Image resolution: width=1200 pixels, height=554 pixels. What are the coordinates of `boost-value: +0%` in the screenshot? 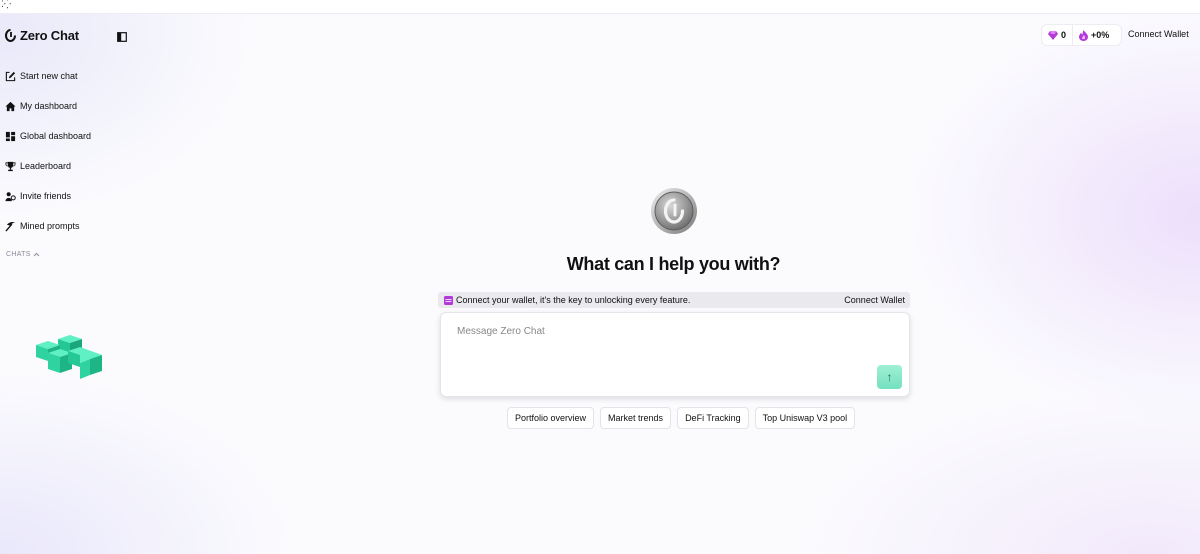 It's located at (1100, 35).